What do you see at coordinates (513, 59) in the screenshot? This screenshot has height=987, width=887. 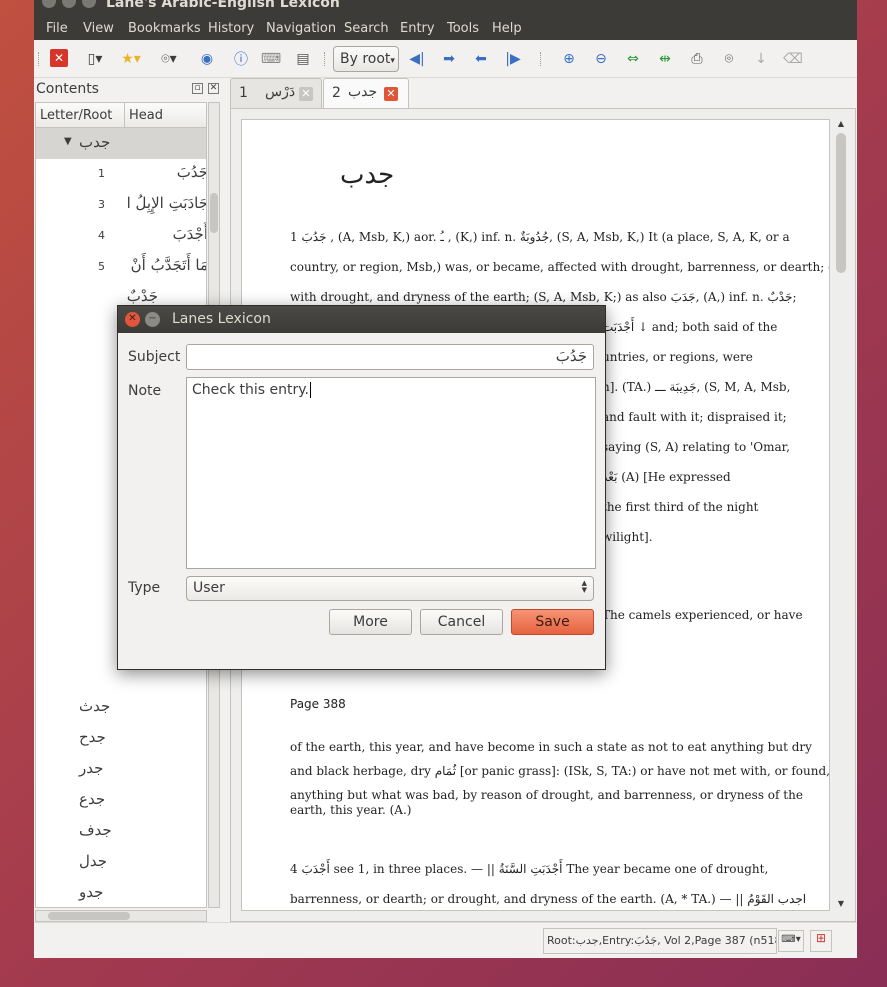 I see `last-root-icon: |▶` at bounding box center [513, 59].